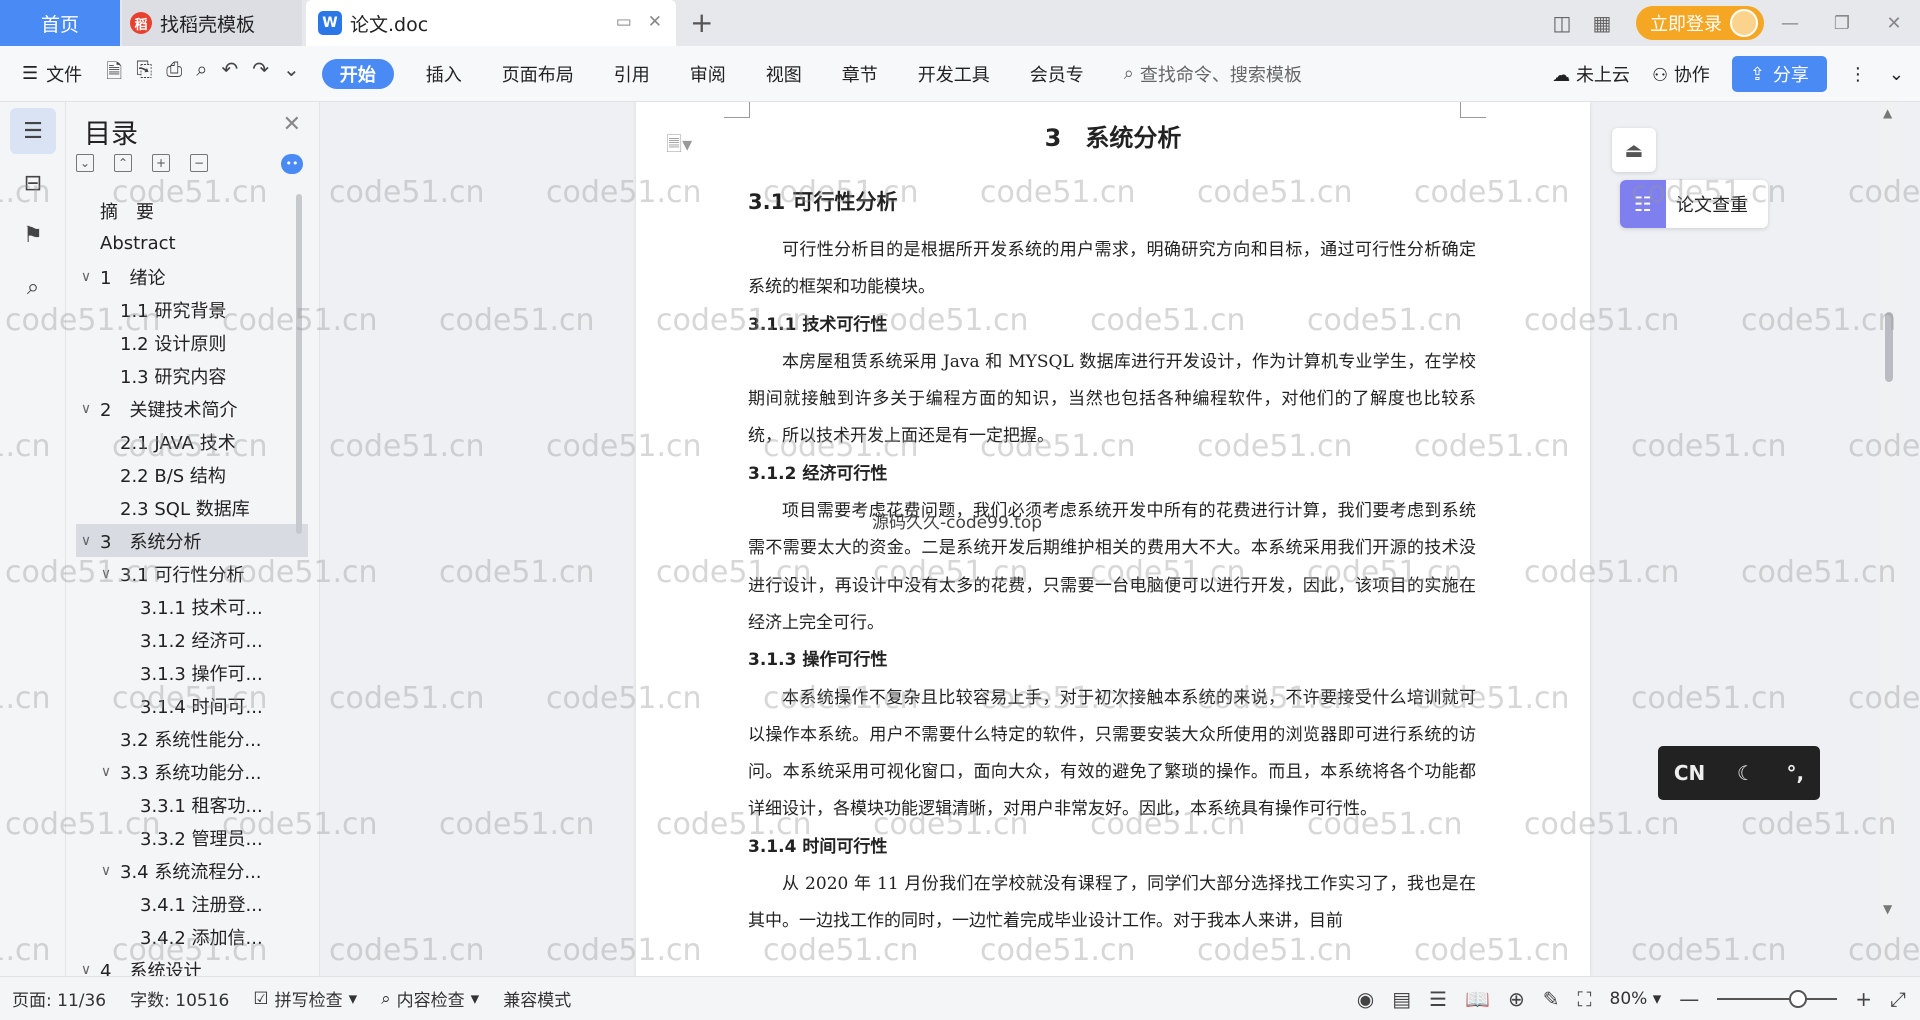  I want to click on restore-icon: ❐, so click(1842, 23).